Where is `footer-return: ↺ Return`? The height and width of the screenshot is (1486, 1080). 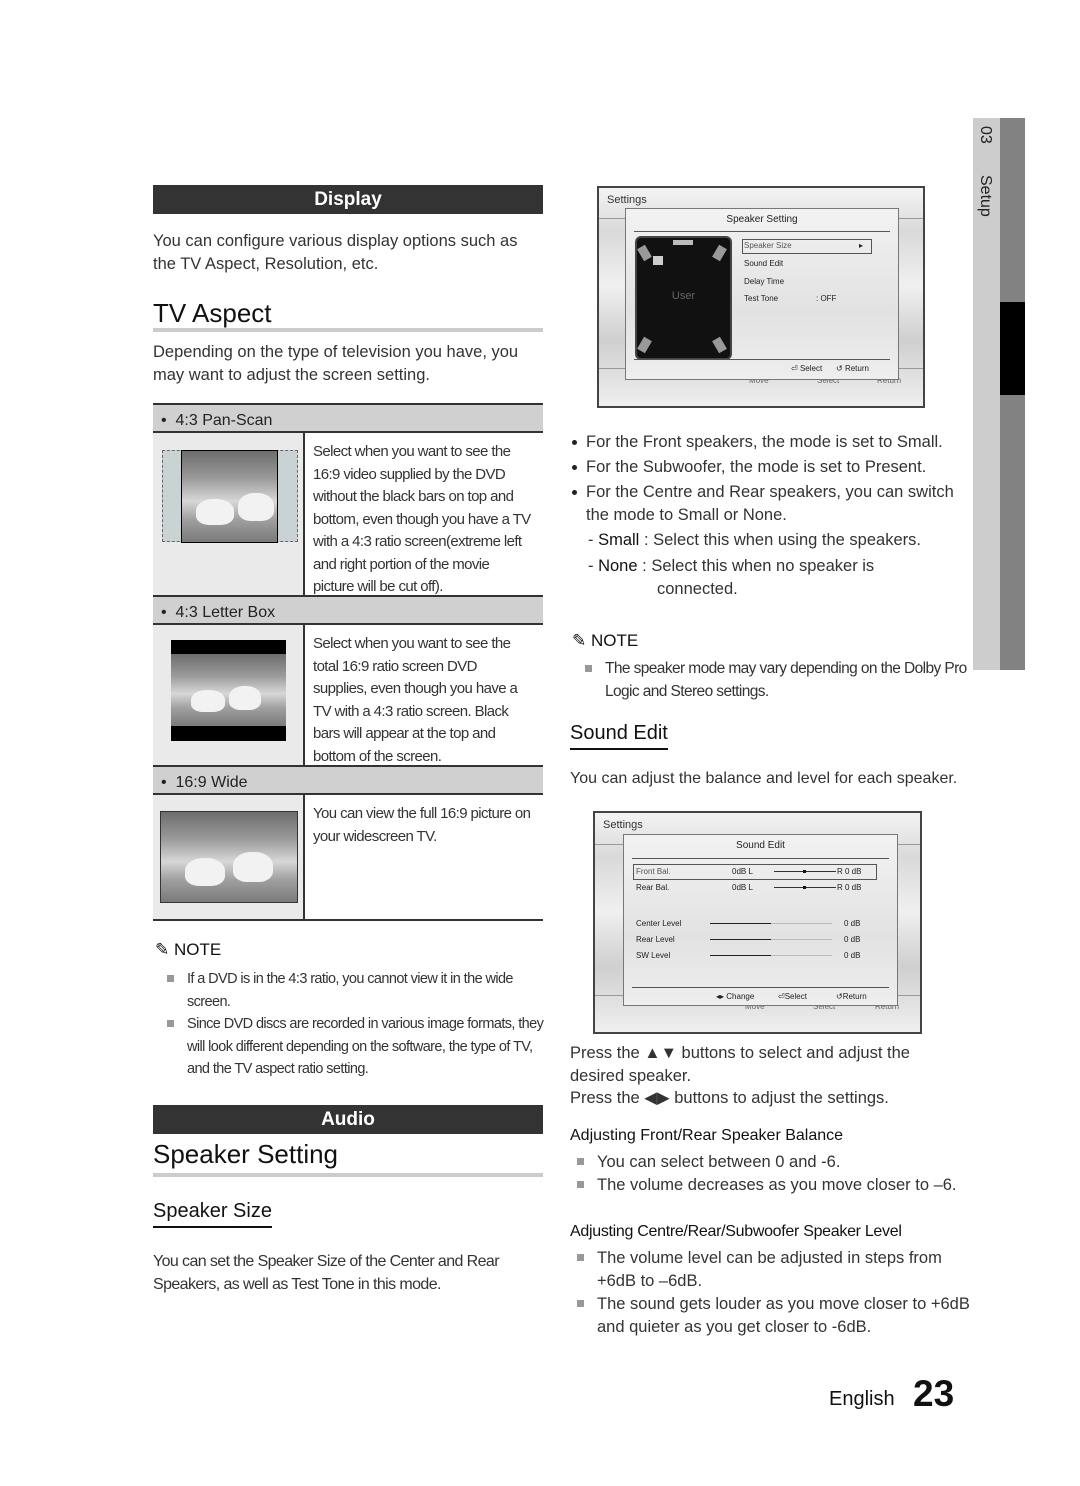 footer-return: ↺ Return is located at coordinates (852, 368).